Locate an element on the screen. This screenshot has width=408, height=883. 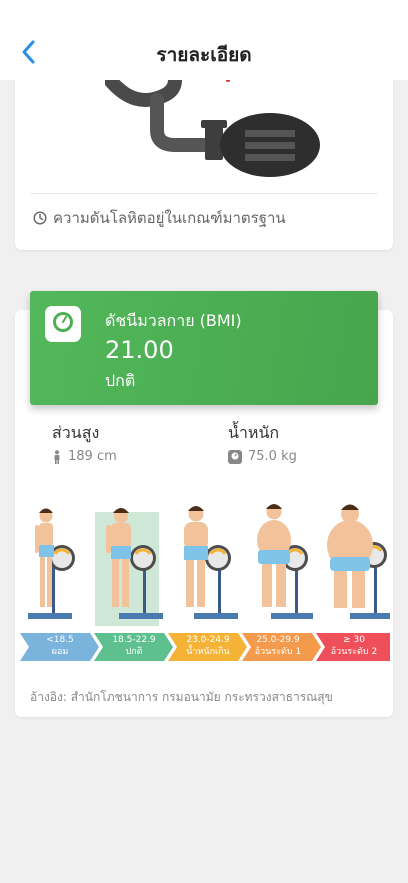
scale-icon is located at coordinates (235, 456).